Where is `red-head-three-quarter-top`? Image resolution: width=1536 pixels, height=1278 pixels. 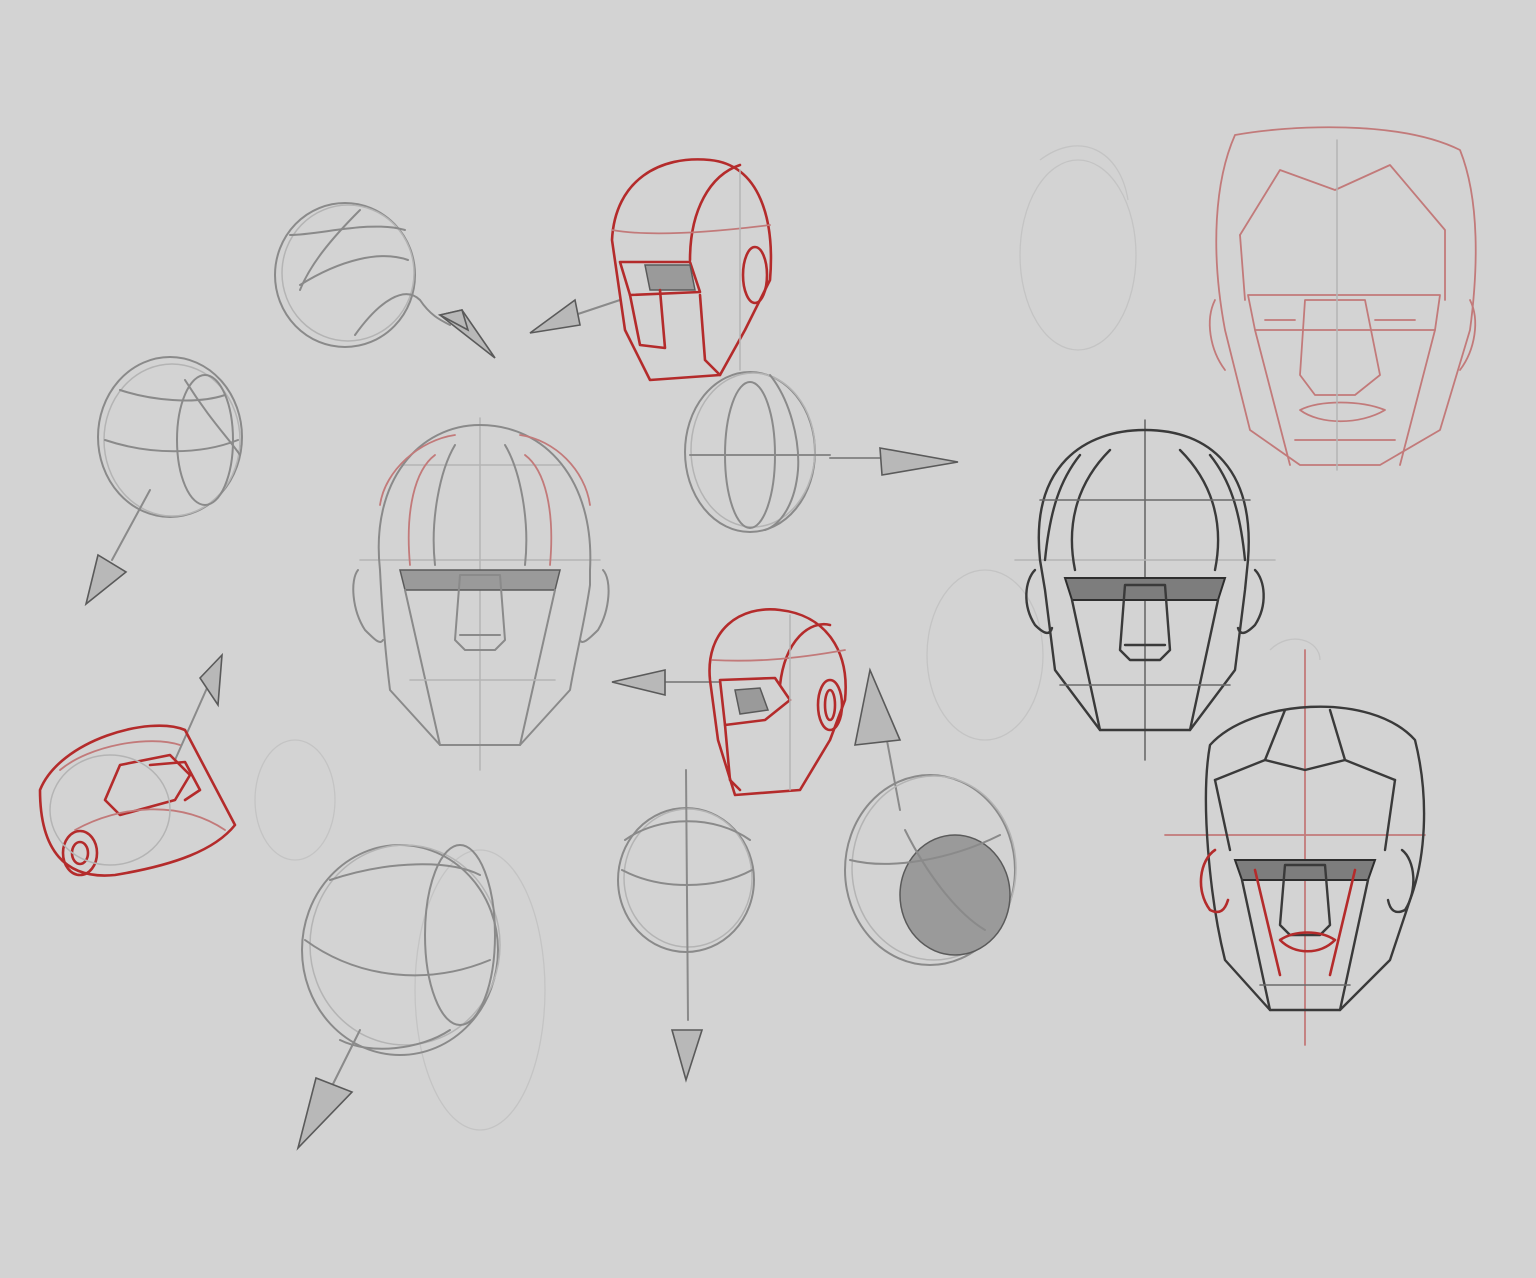
red-head-three-quarter-top is located at coordinates (651, 270).